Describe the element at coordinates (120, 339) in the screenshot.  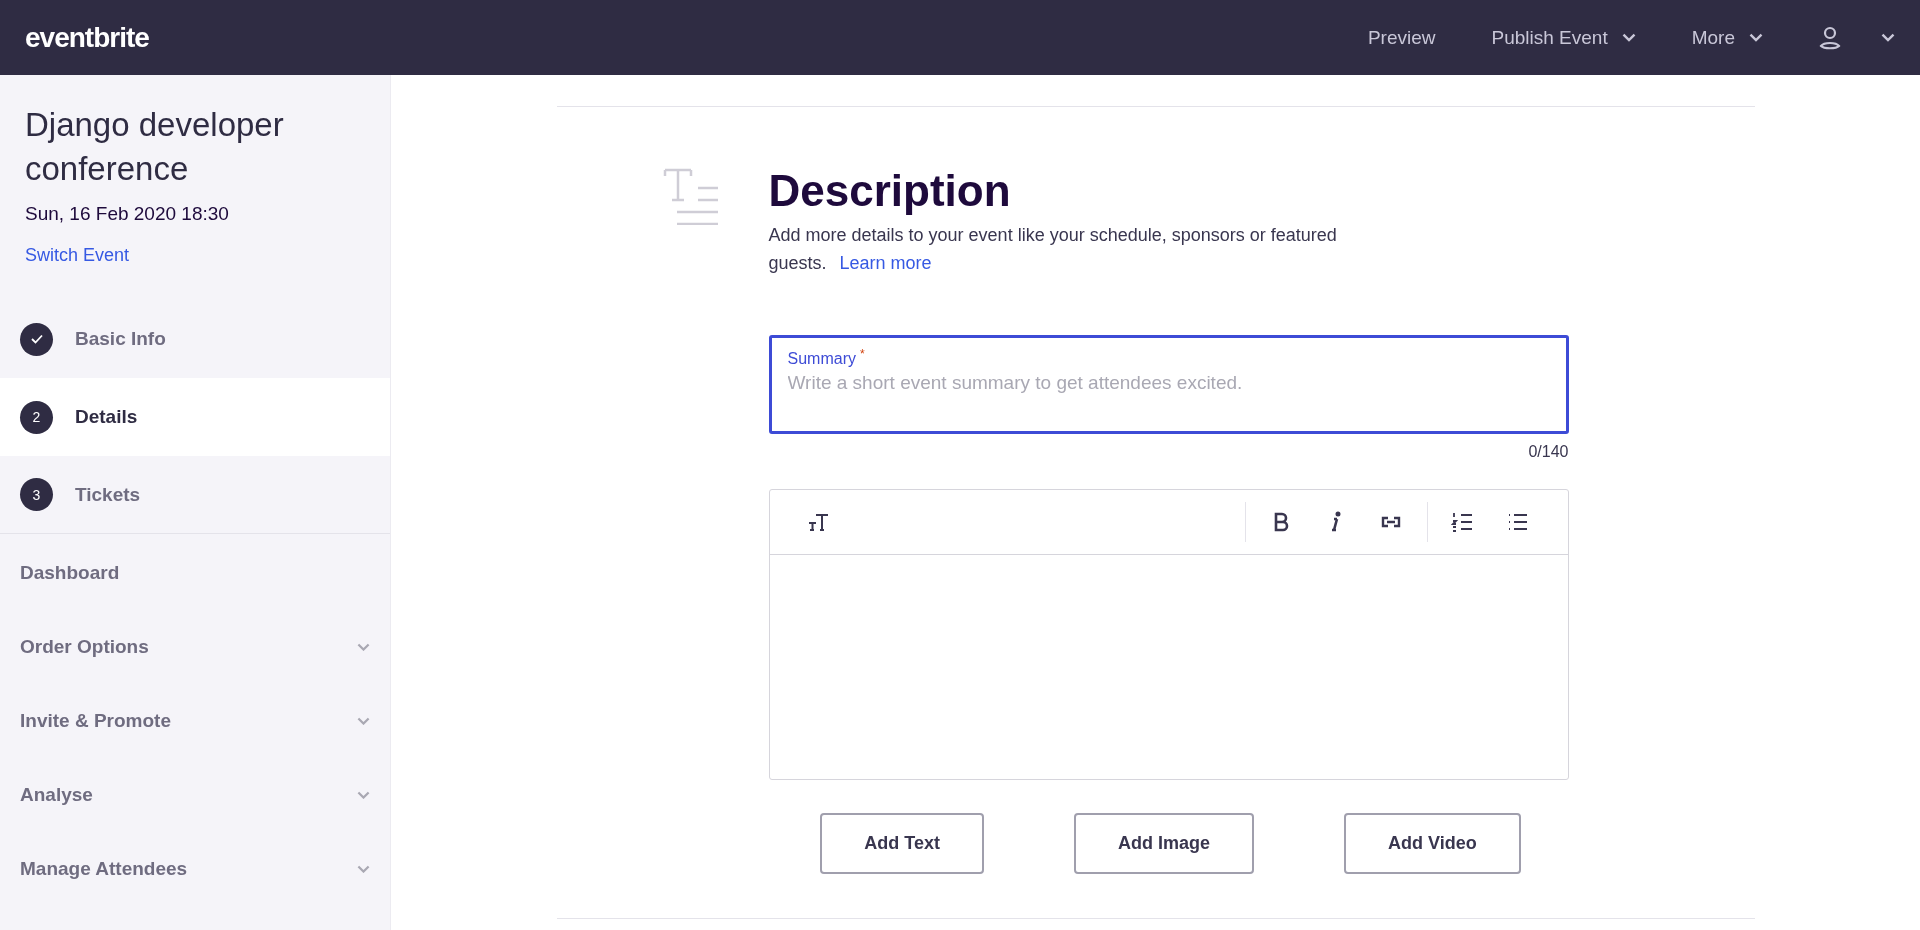
I see `step-label: Basic Info` at that location.